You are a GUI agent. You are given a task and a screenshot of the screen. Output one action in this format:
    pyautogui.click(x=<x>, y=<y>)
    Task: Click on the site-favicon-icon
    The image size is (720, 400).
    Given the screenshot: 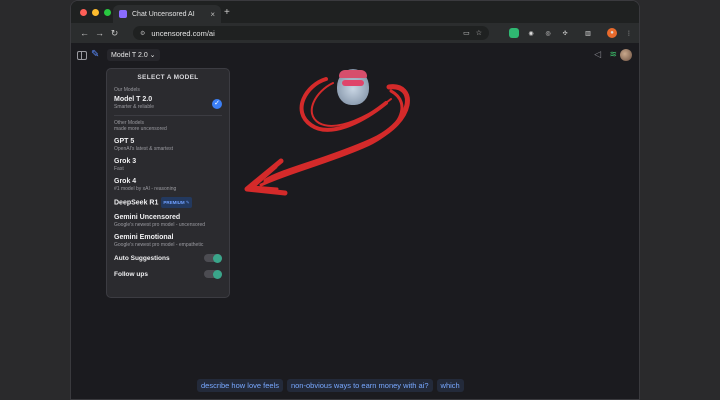 What is the action you would take?
    pyautogui.click(x=123, y=14)
    